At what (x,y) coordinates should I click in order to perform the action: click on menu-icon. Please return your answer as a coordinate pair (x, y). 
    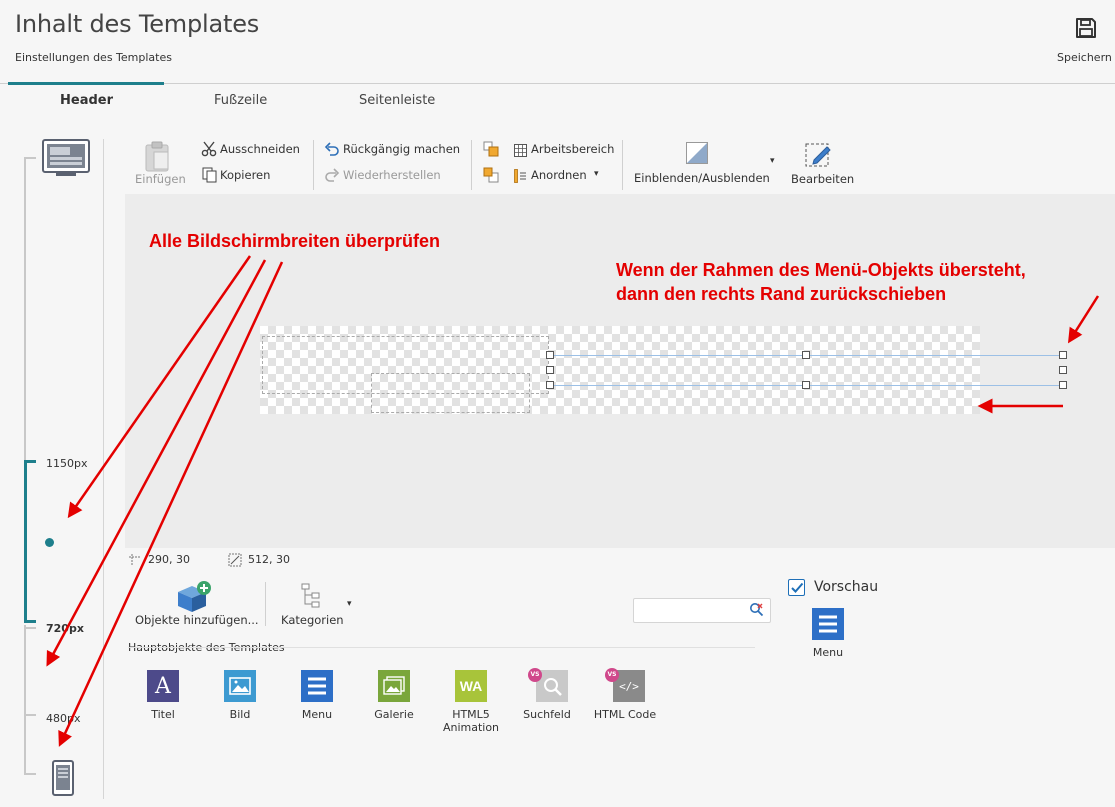
    Looking at the image, I should click on (317, 686).